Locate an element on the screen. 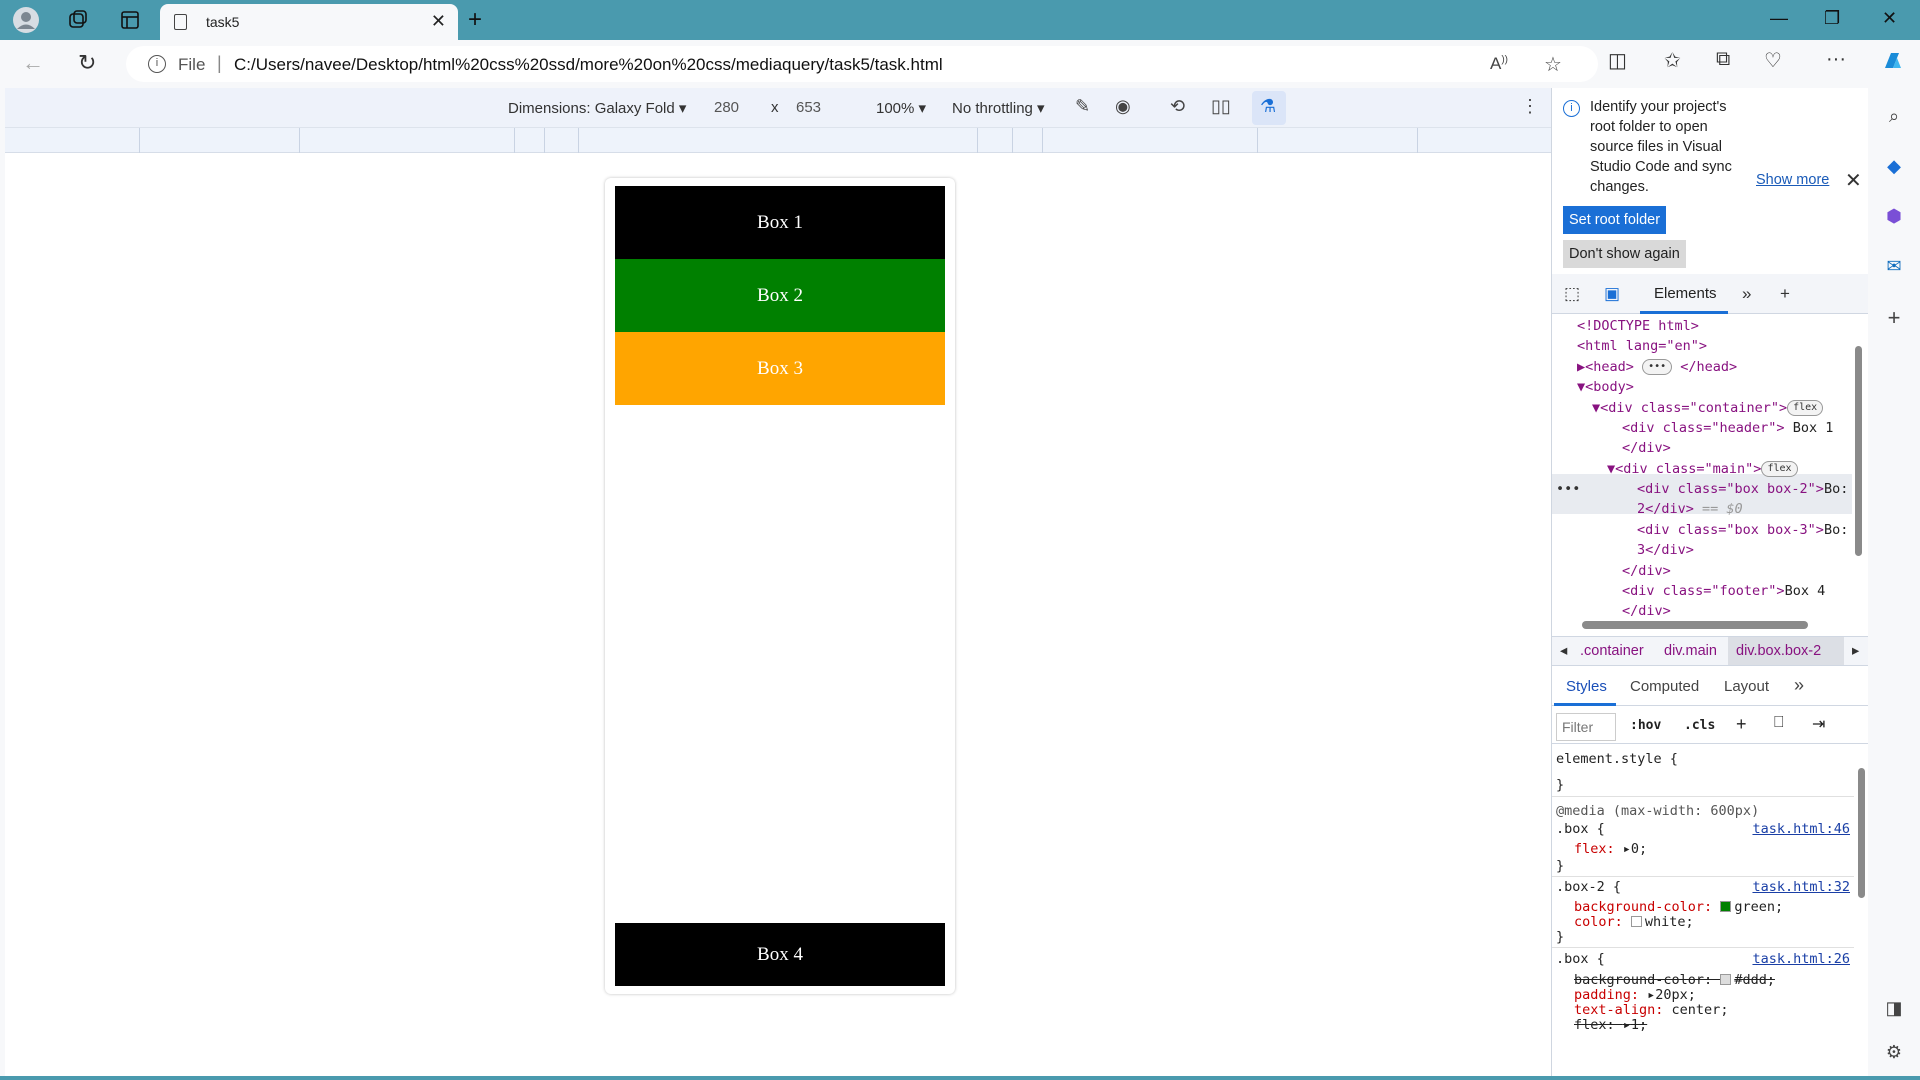 This screenshot has height=1080, width=1920. crumb-left-icon: ◂ is located at coordinates (1563, 651).